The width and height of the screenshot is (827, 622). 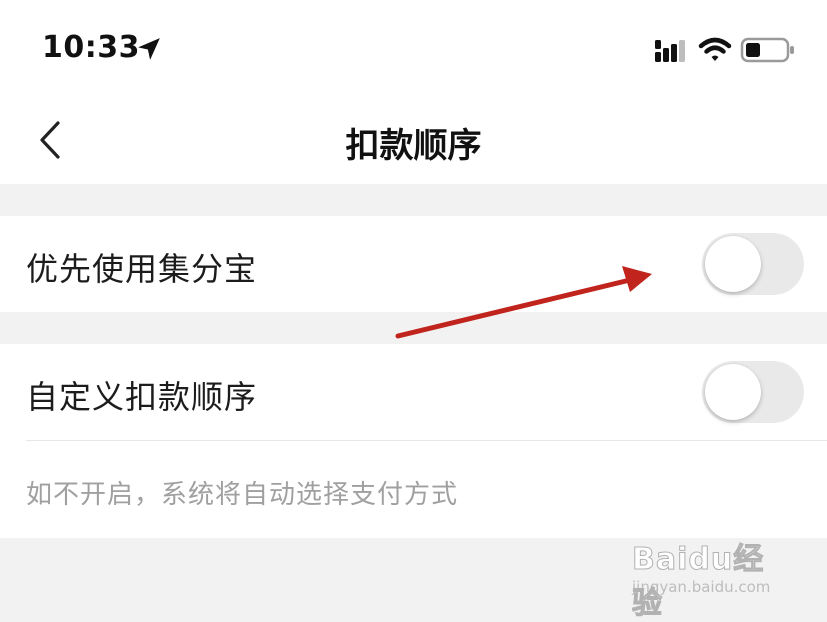 What do you see at coordinates (767, 50) in the screenshot?
I see `battery-icon` at bounding box center [767, 50].